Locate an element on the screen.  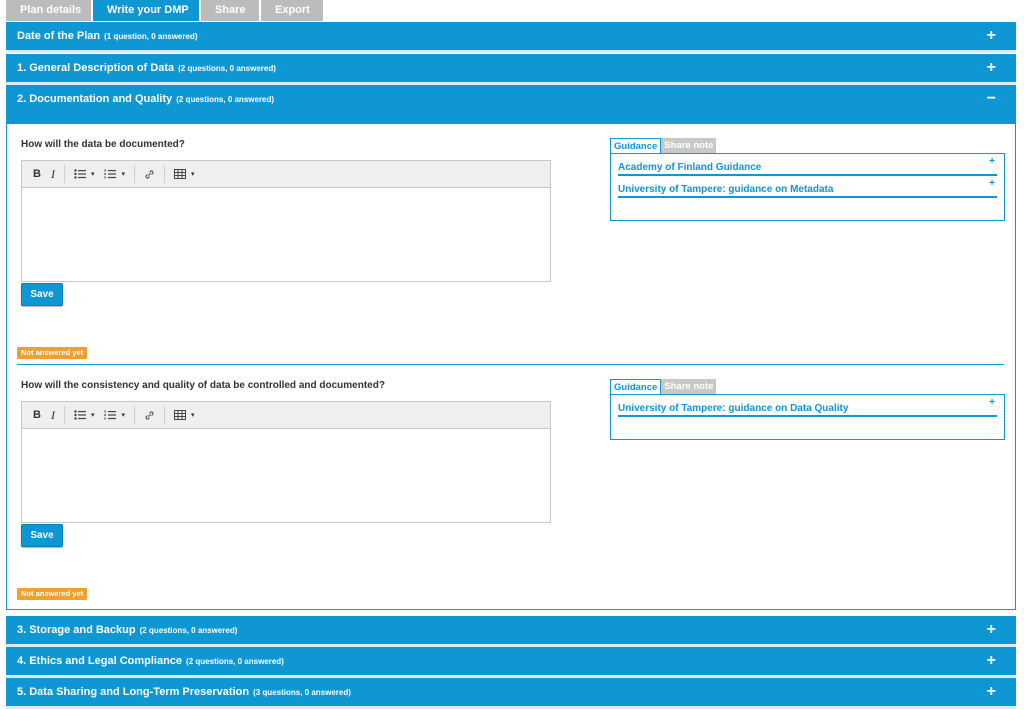
tab-export: Export is located at coordinates (292, 10).